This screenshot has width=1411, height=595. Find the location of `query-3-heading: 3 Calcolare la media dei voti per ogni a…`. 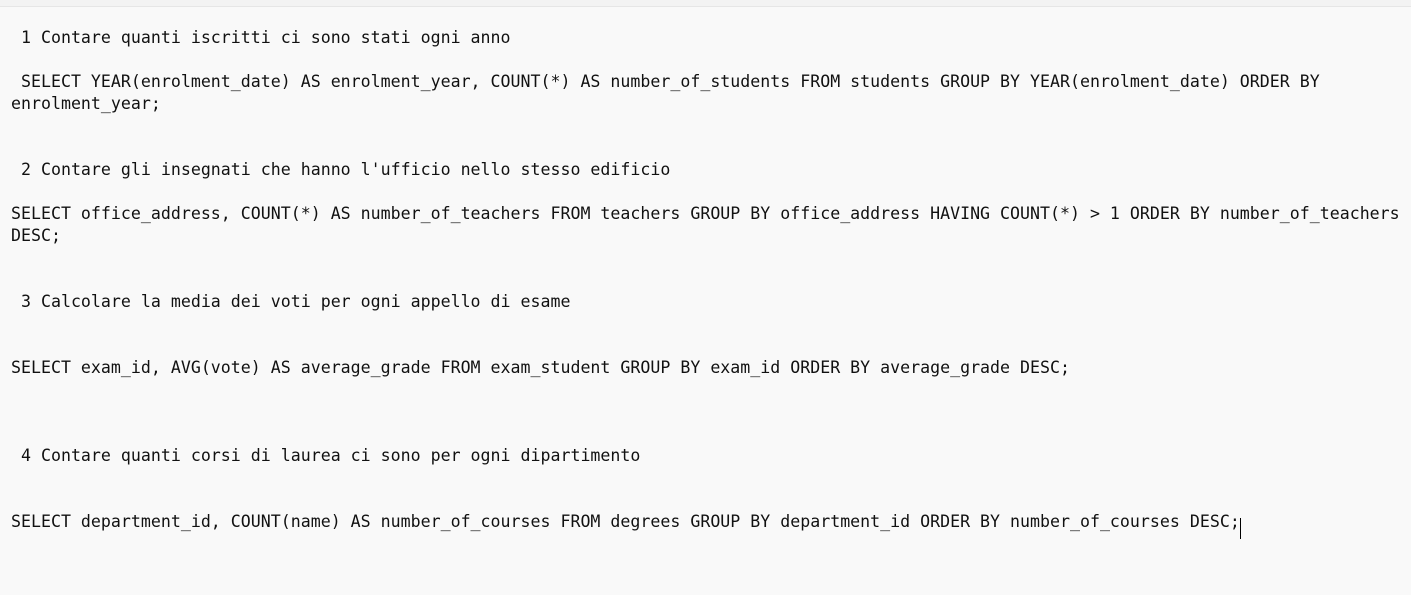

query-3-heading: 3 Calcolare la media dei voti per ogni a… is located at coordinates (291, 301).